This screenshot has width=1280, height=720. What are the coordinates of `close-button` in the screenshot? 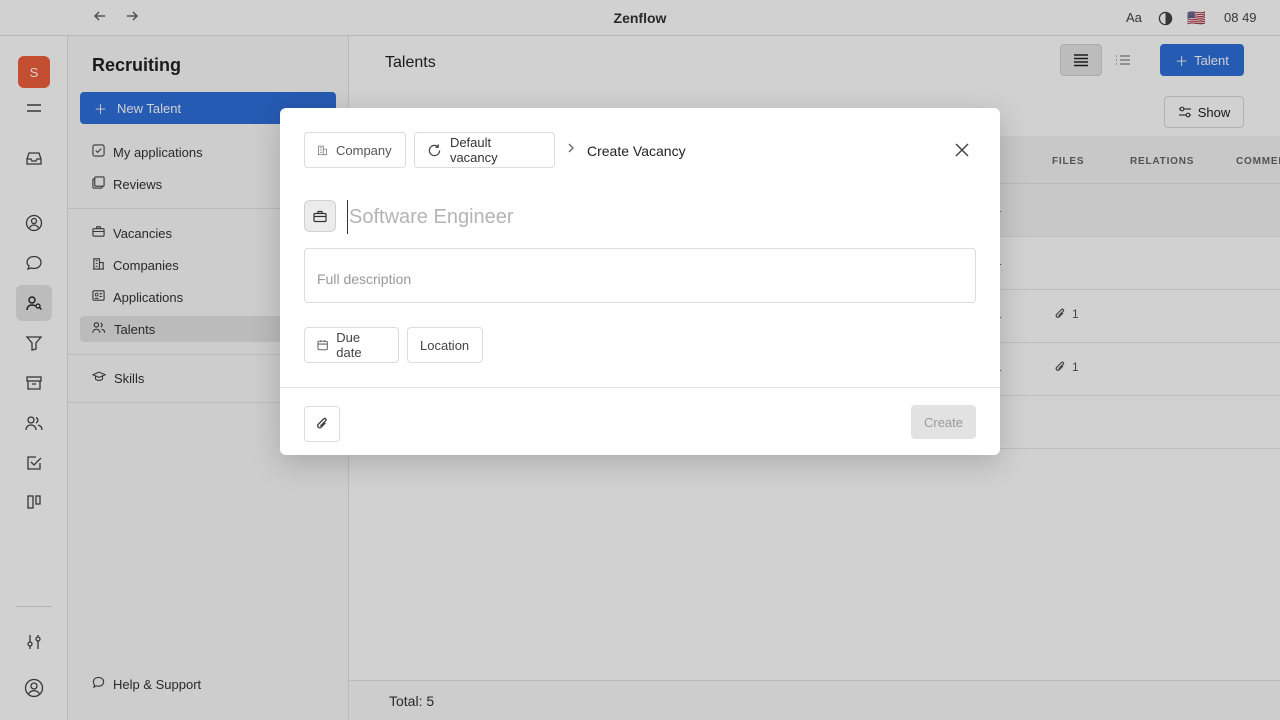 It's located at (962, 150).